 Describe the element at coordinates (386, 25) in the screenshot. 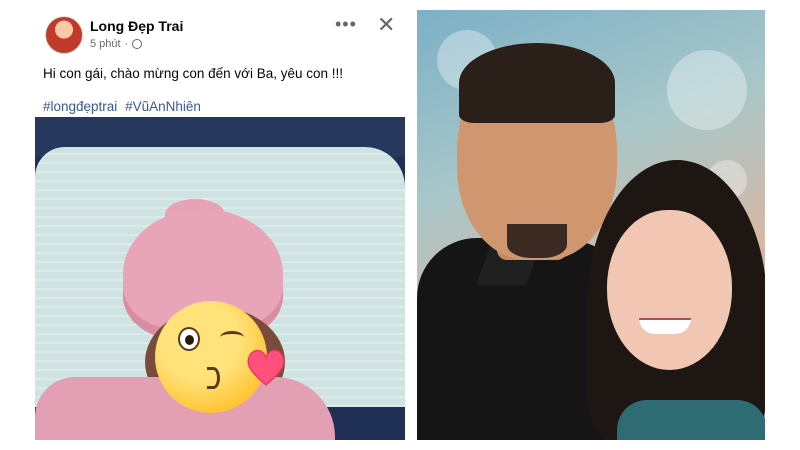

I see `close-icon: ✕` at that location.